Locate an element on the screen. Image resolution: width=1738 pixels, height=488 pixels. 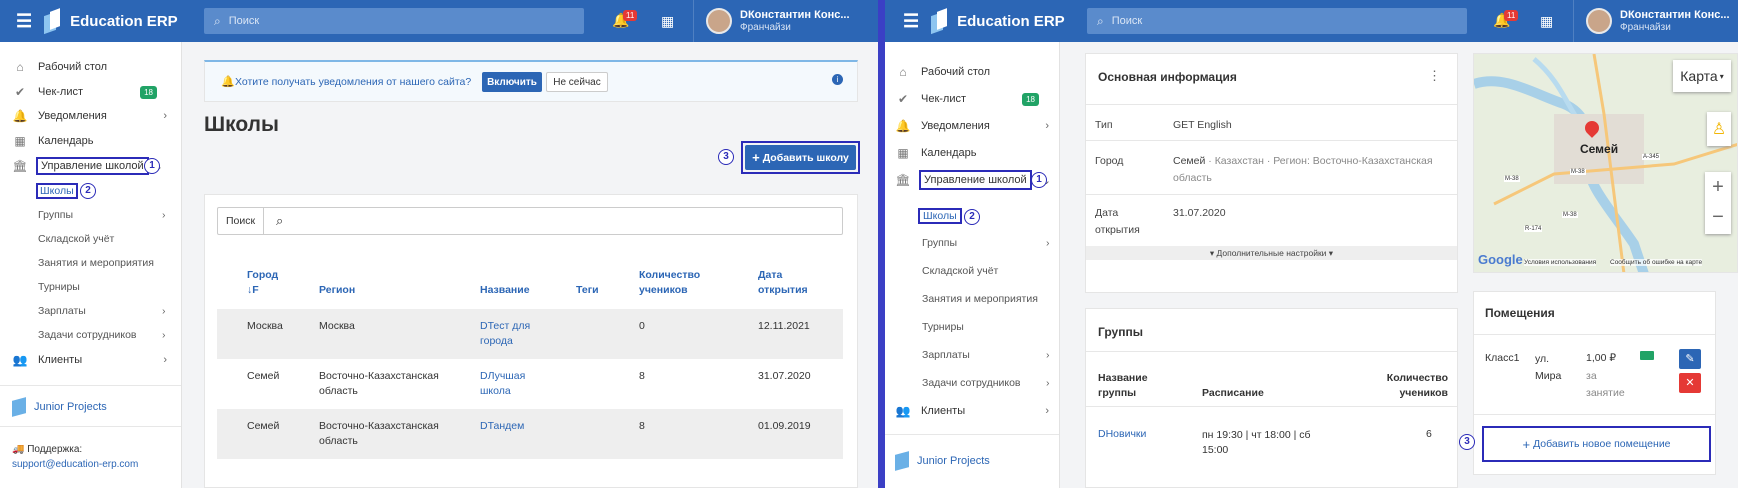
plus-icon: + is located at coordinates (1526, 444).